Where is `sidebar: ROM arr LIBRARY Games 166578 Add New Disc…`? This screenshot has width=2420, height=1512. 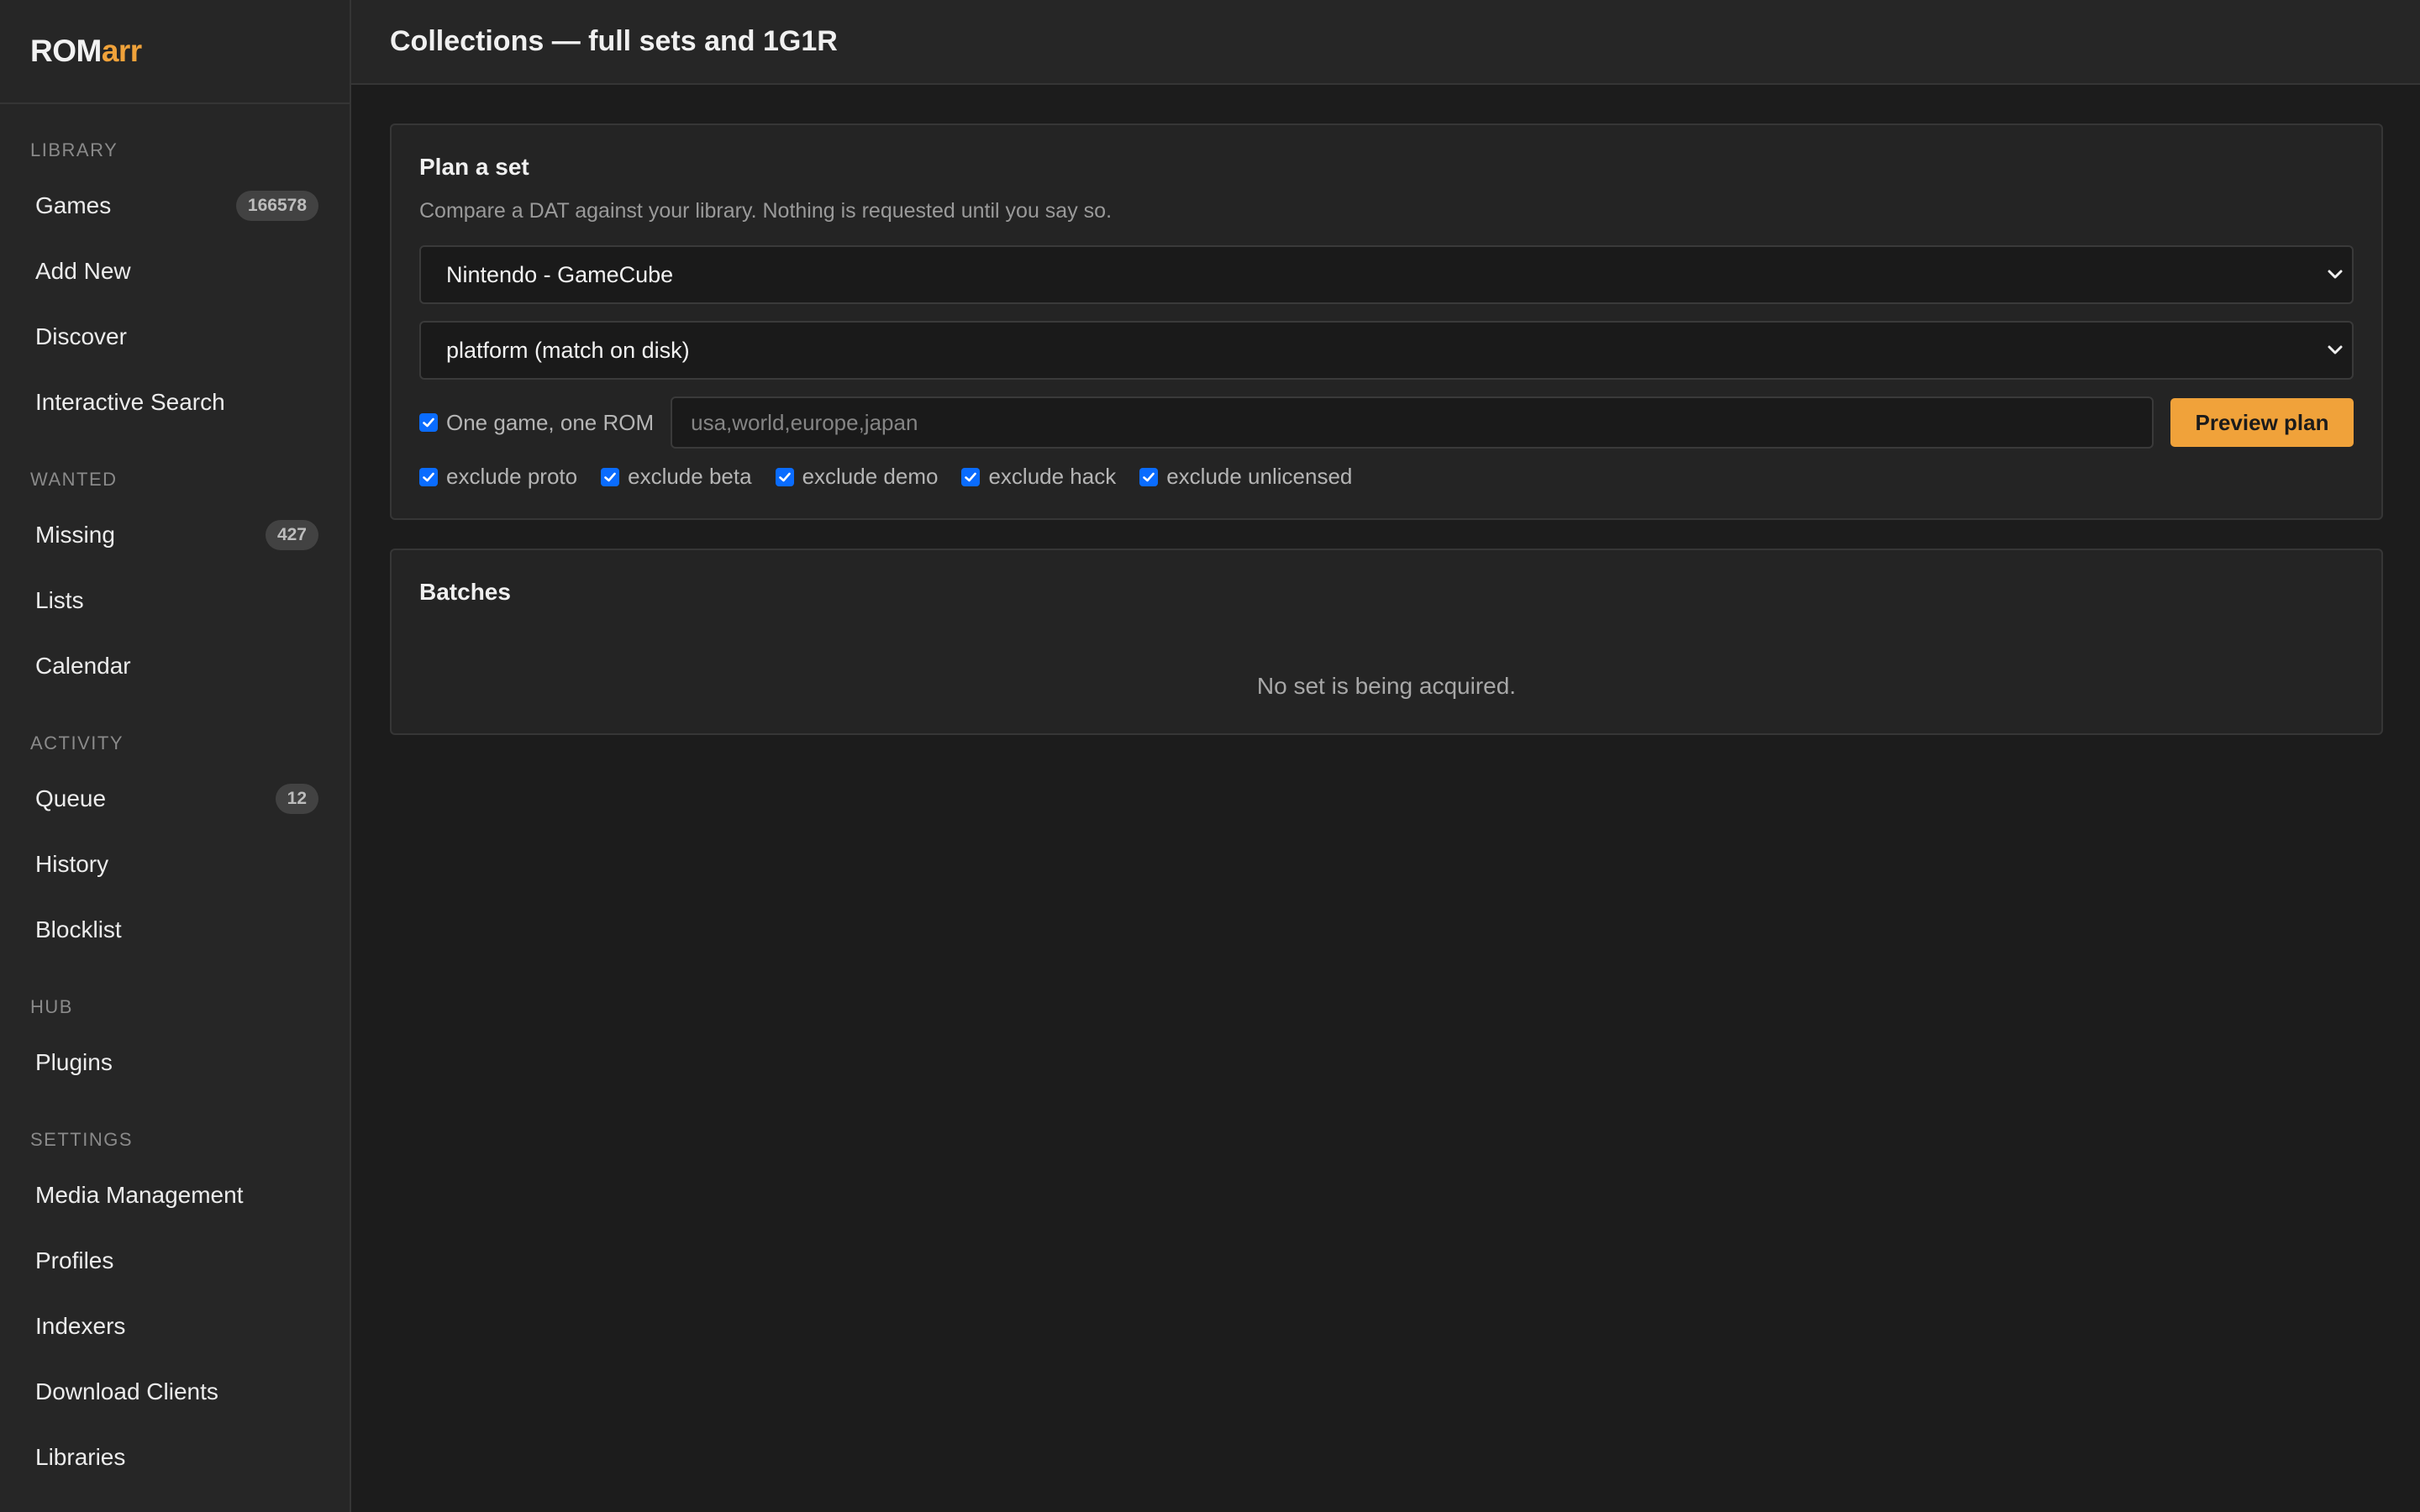 sidebar: ROM arr LIBRARY Games 166578 Add New Disc… is located at coordinates (176, 756).